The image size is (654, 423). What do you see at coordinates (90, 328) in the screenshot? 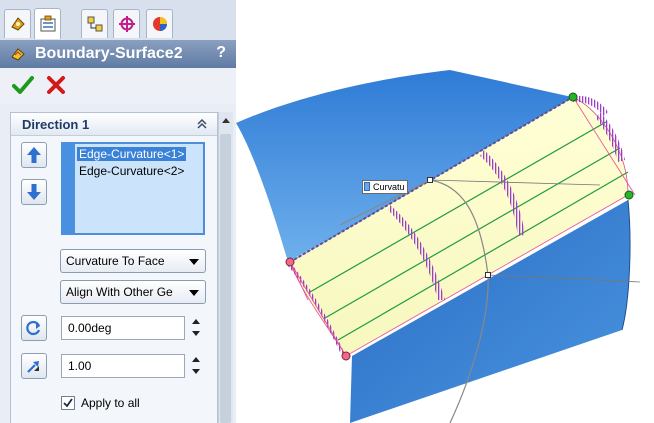
I see `draft-angle-value: 0.00deg` at bounding box center [90, 328].